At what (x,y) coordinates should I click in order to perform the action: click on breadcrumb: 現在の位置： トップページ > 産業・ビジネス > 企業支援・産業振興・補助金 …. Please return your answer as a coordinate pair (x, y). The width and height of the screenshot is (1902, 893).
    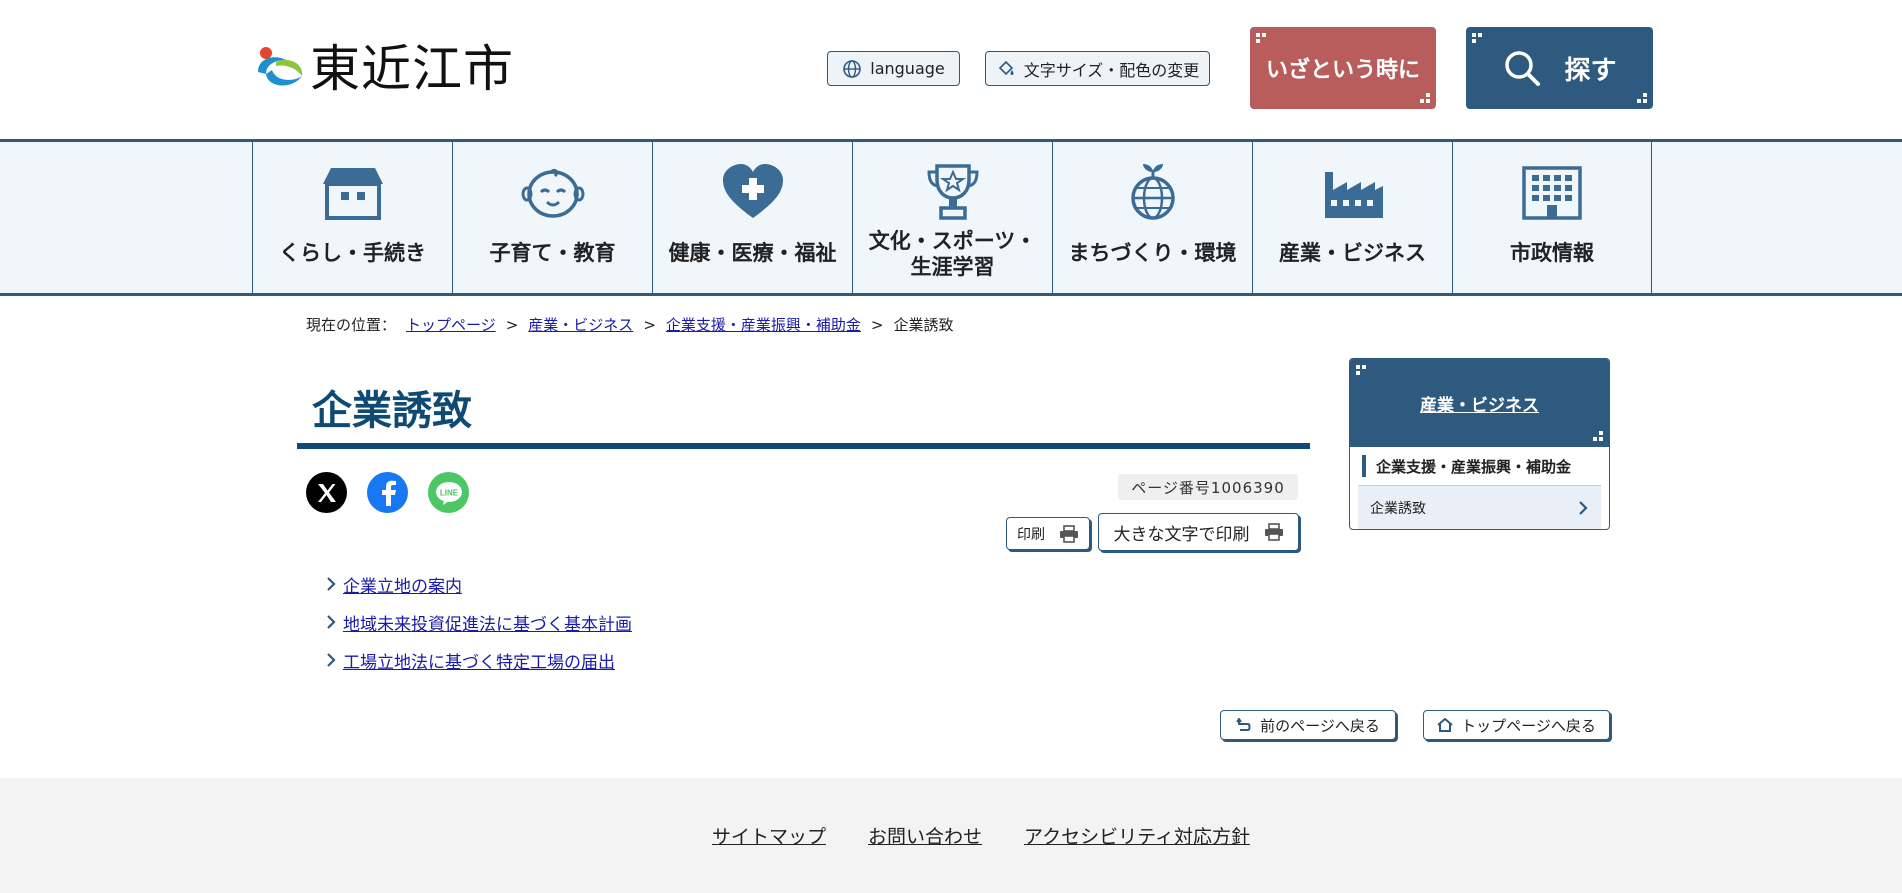
    Looking at the image, I should click on (630, 324).